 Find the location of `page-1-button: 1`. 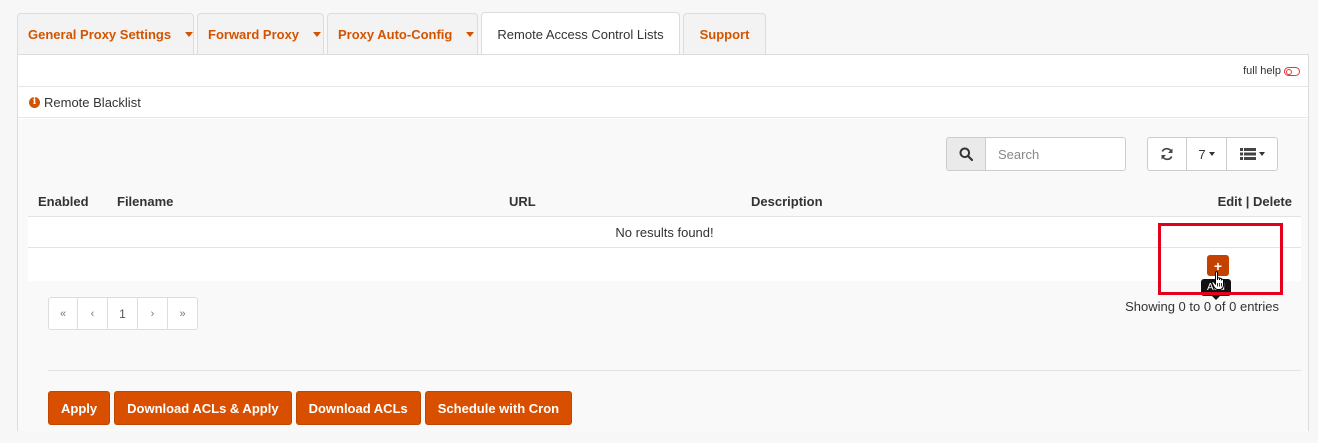

page-1-button: 1 is located at coordinates (123, 313).